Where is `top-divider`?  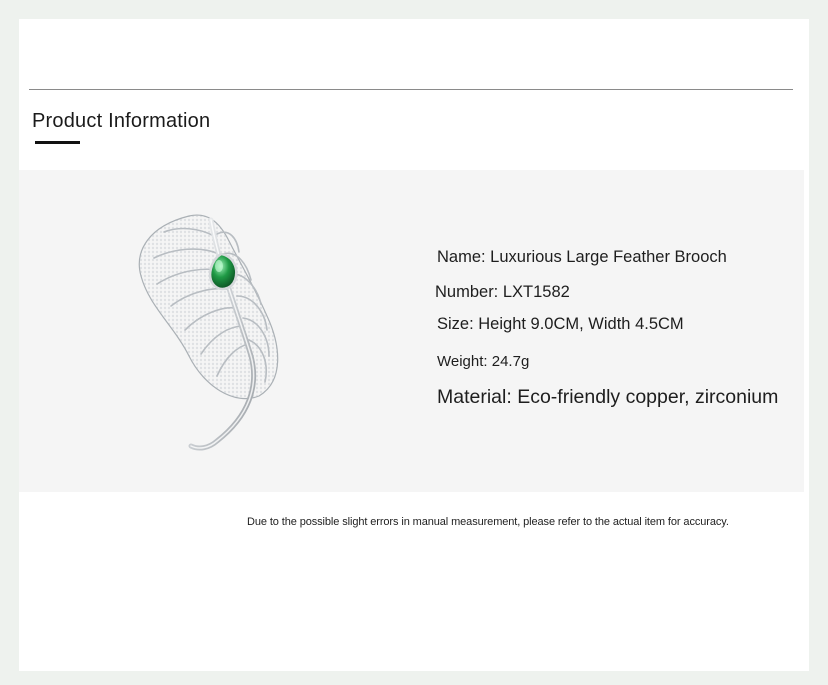
top-divider is located at coordinates (411, 89).